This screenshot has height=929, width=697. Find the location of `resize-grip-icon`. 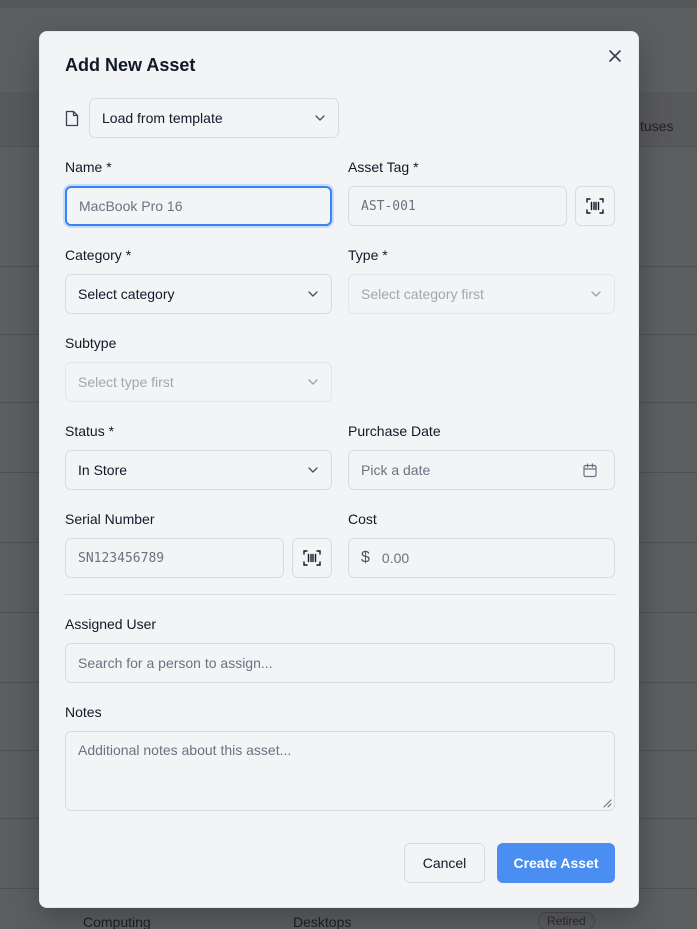

resize-grip-icon is located at coordinates (607, 803).